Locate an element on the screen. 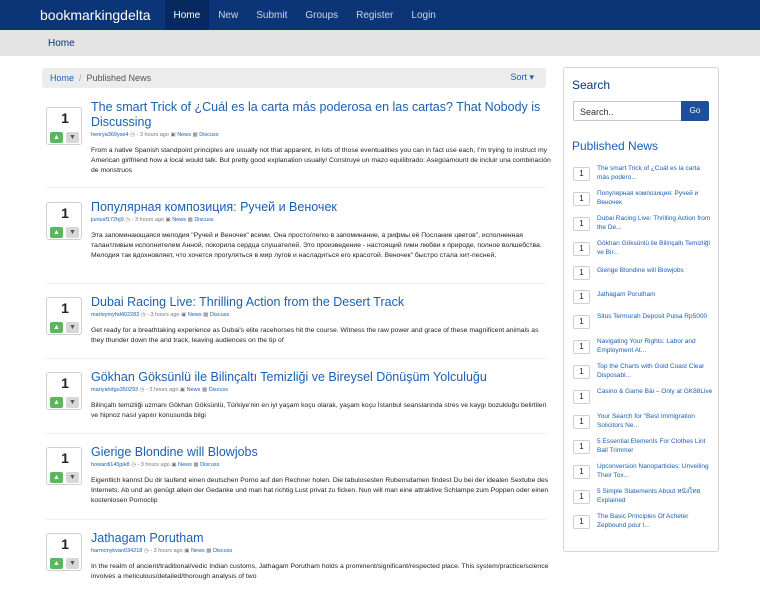 This screenshot has height=600, width=760. breadcrumb-home-link: Home is located at coordinates (62, 78).